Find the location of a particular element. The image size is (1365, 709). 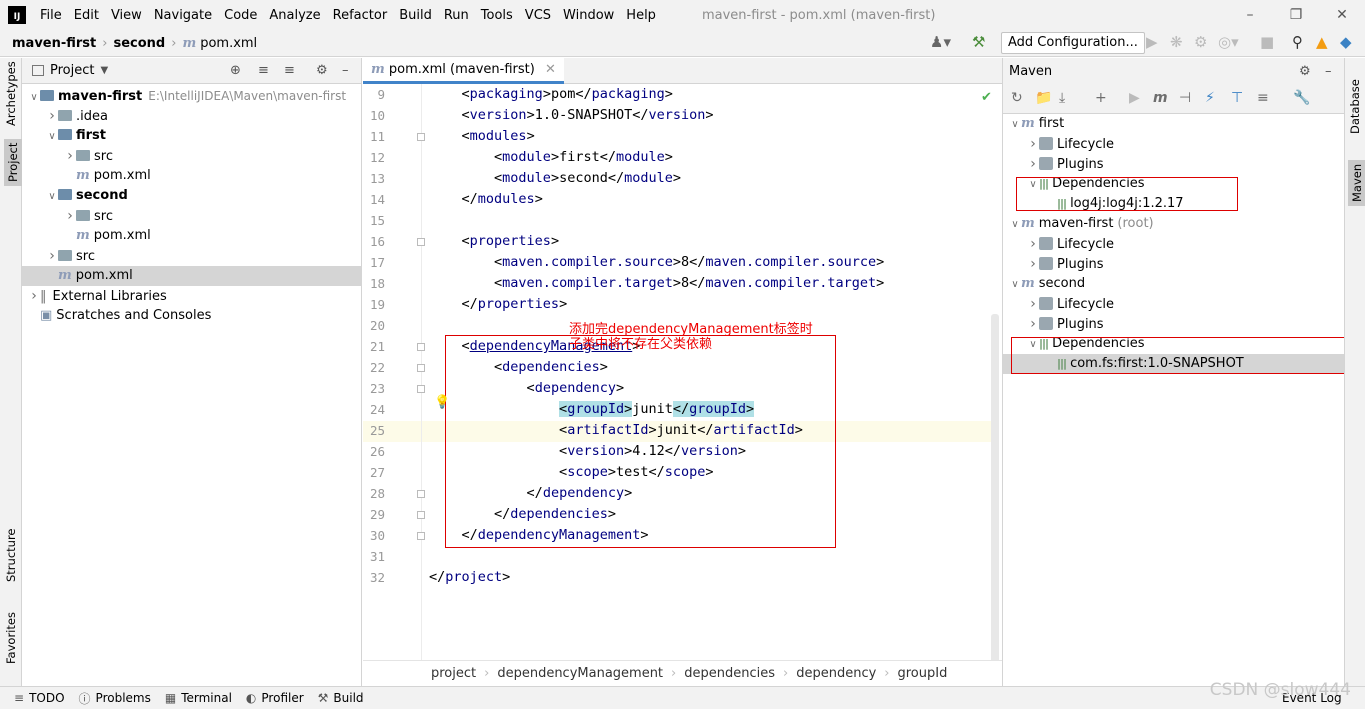

menu-window: Window is located at coordinates (588, 15).